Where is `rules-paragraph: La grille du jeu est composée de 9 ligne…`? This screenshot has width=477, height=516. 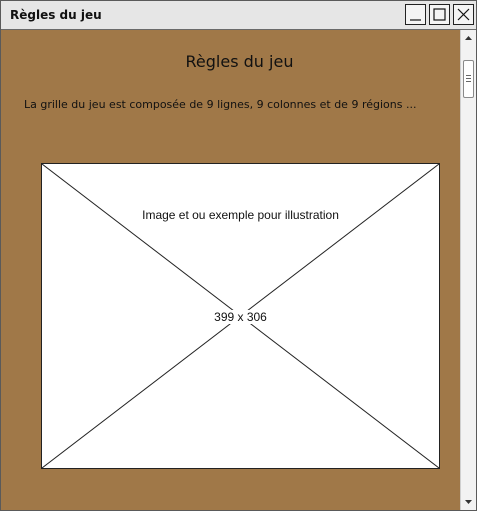 rules-paragraph: La grille du jeu est composée de 9 ligne… is located at coordinates (220, 104).